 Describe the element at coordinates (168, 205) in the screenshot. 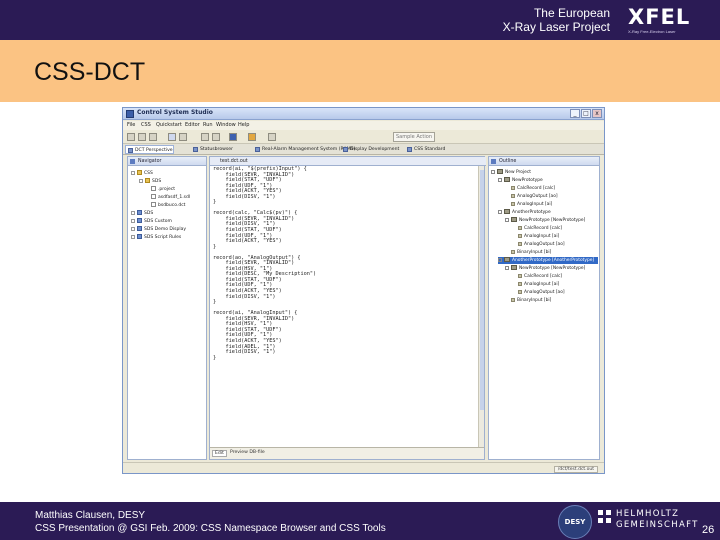

I see `tree-item: bsdbuco.dct` at that location.